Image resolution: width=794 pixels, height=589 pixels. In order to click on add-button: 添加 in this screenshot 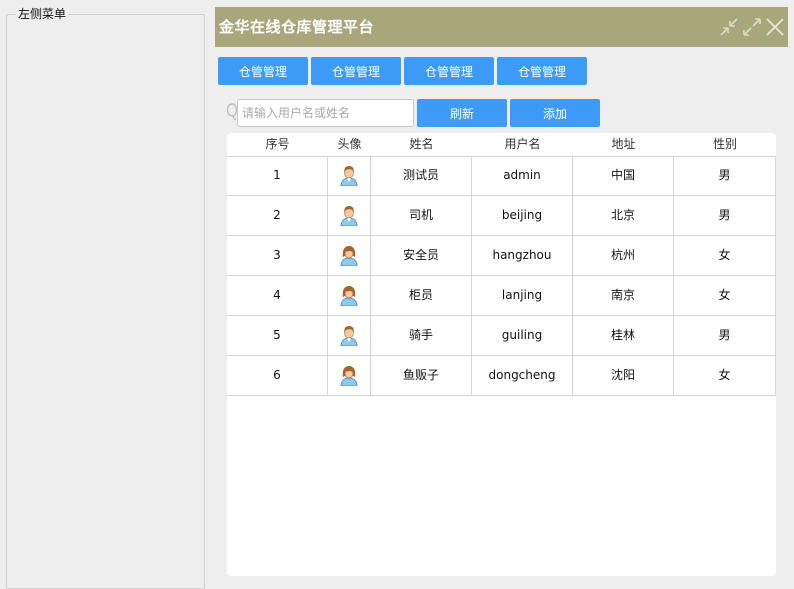, I will do `click(555, 113)`.